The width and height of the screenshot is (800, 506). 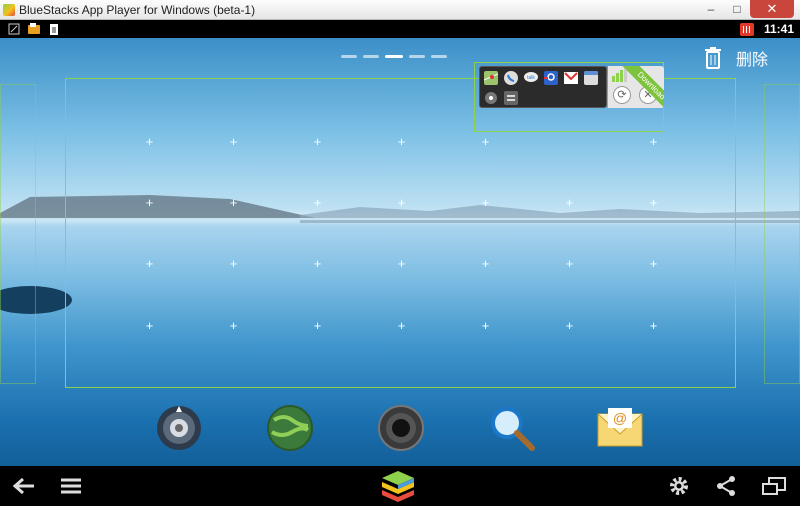 I want to click on trash-icon, so click(x=713, y=58).